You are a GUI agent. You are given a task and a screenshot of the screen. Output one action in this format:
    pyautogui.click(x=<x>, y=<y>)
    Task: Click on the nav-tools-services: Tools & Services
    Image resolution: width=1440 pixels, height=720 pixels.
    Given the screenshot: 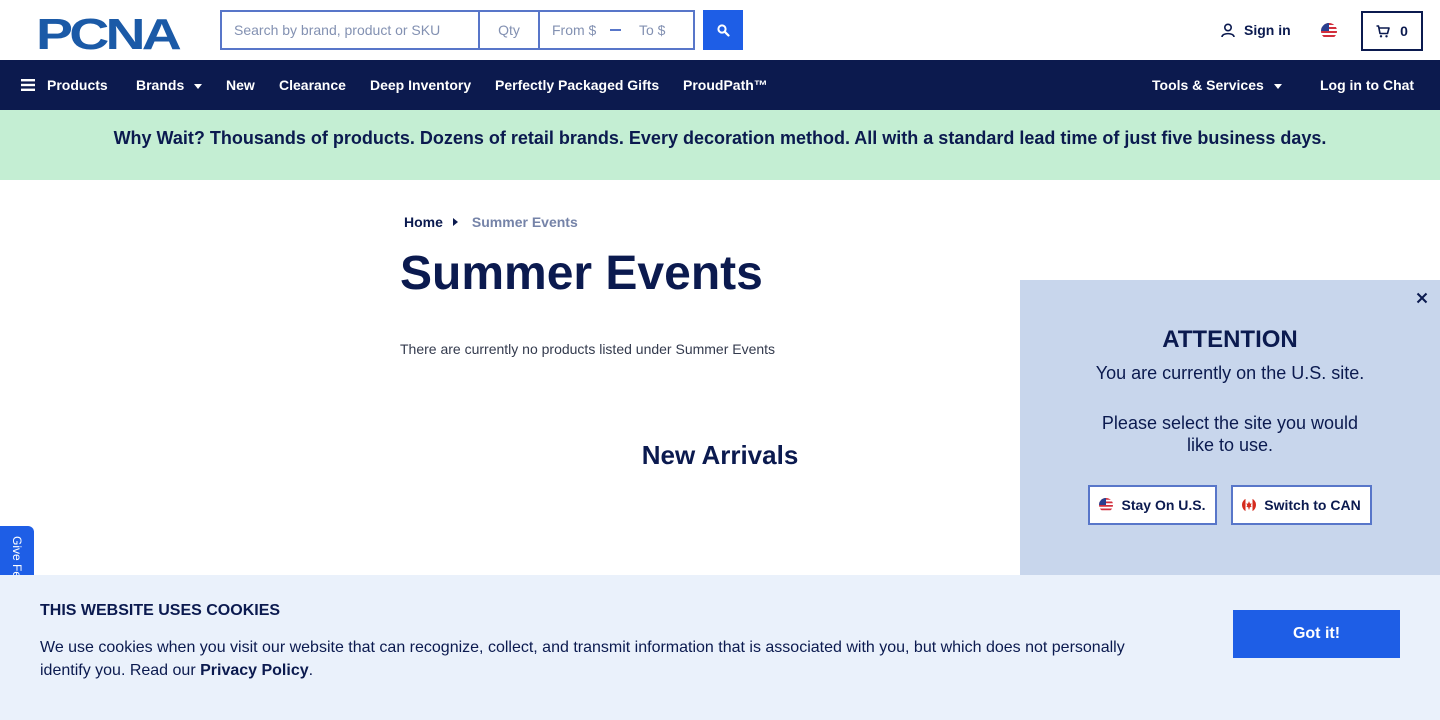 What is the action you would take?
    pyautogui.click(x=1217, y=85)
    